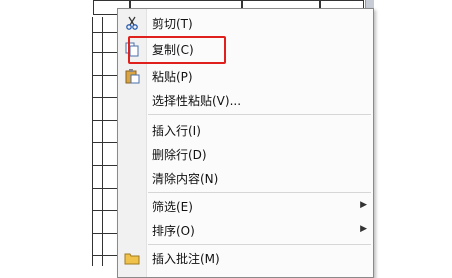  What do you see at coordinates (186, 259) in the screenshot?
I see `menu-item-label: 插入批注(M)` at bounding box center [186, 259].